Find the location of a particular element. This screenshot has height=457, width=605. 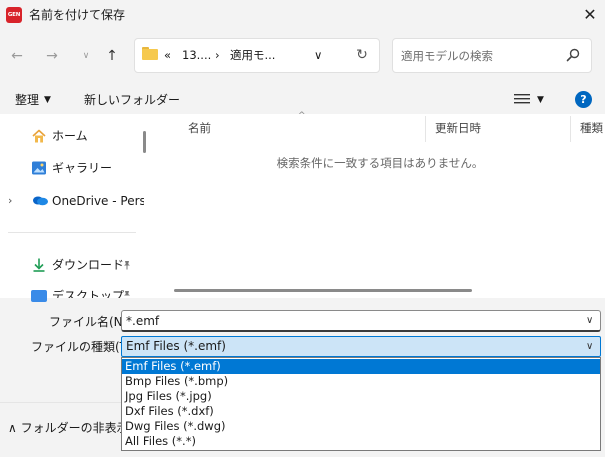

sidebar-divider is located at coordinates (72, 232).